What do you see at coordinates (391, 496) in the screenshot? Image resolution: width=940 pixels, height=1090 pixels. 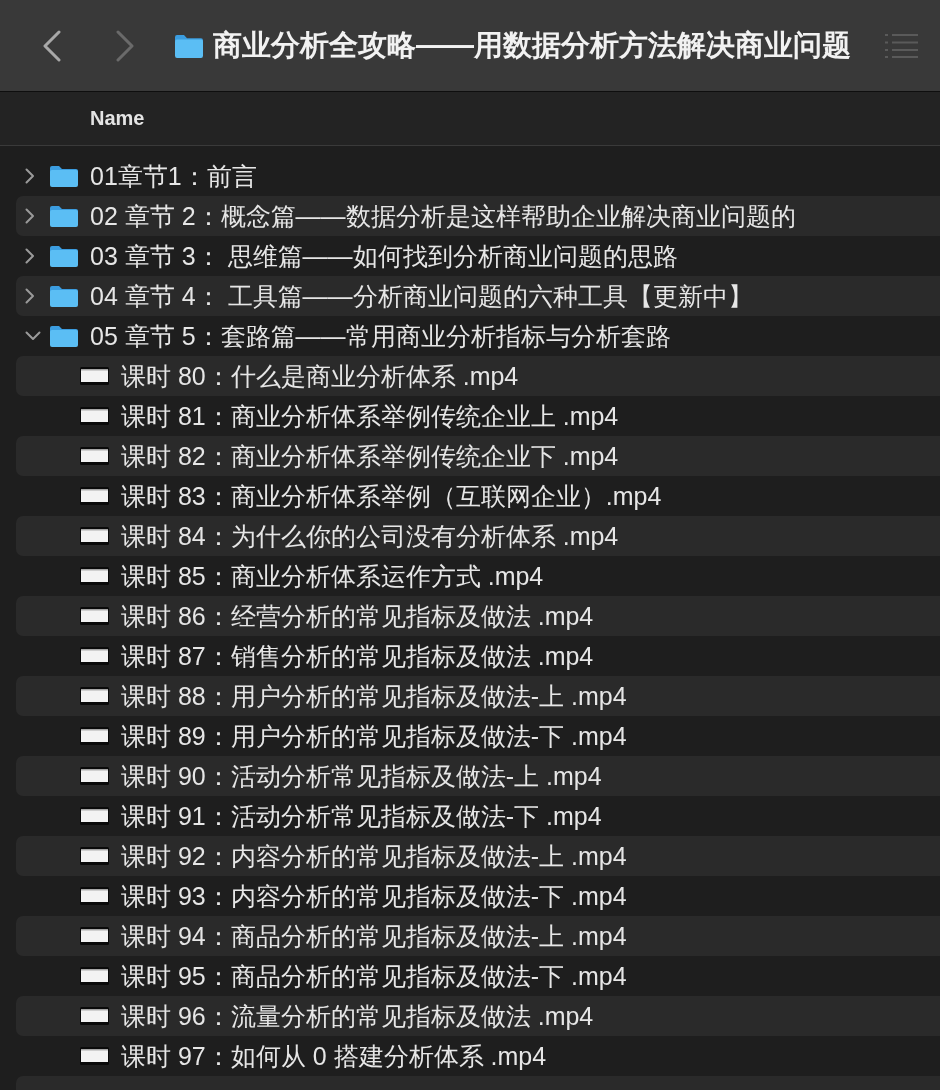 I see `file-name: 课时 83：商业分析体系举例（互联网企业）.mp4` at bounding box center [391, 496].